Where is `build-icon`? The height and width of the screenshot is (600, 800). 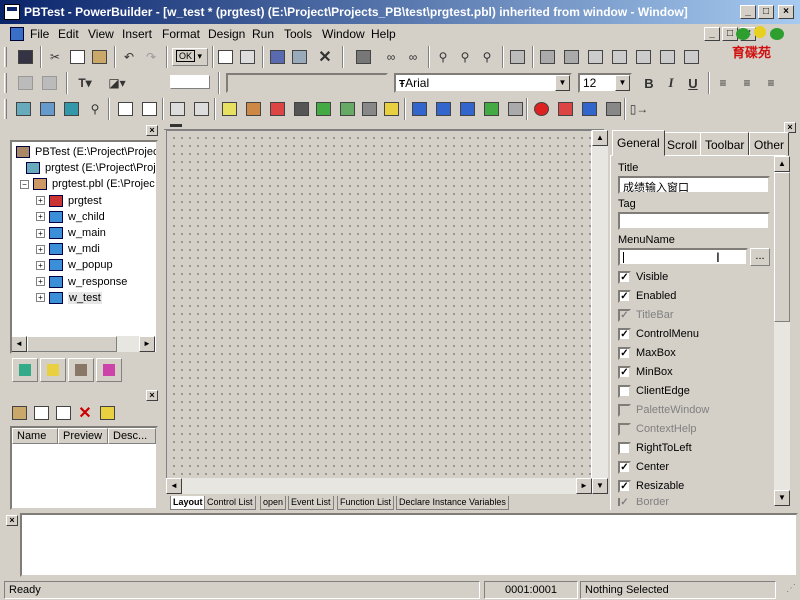 build-icon is located at coordinates (517, 57).